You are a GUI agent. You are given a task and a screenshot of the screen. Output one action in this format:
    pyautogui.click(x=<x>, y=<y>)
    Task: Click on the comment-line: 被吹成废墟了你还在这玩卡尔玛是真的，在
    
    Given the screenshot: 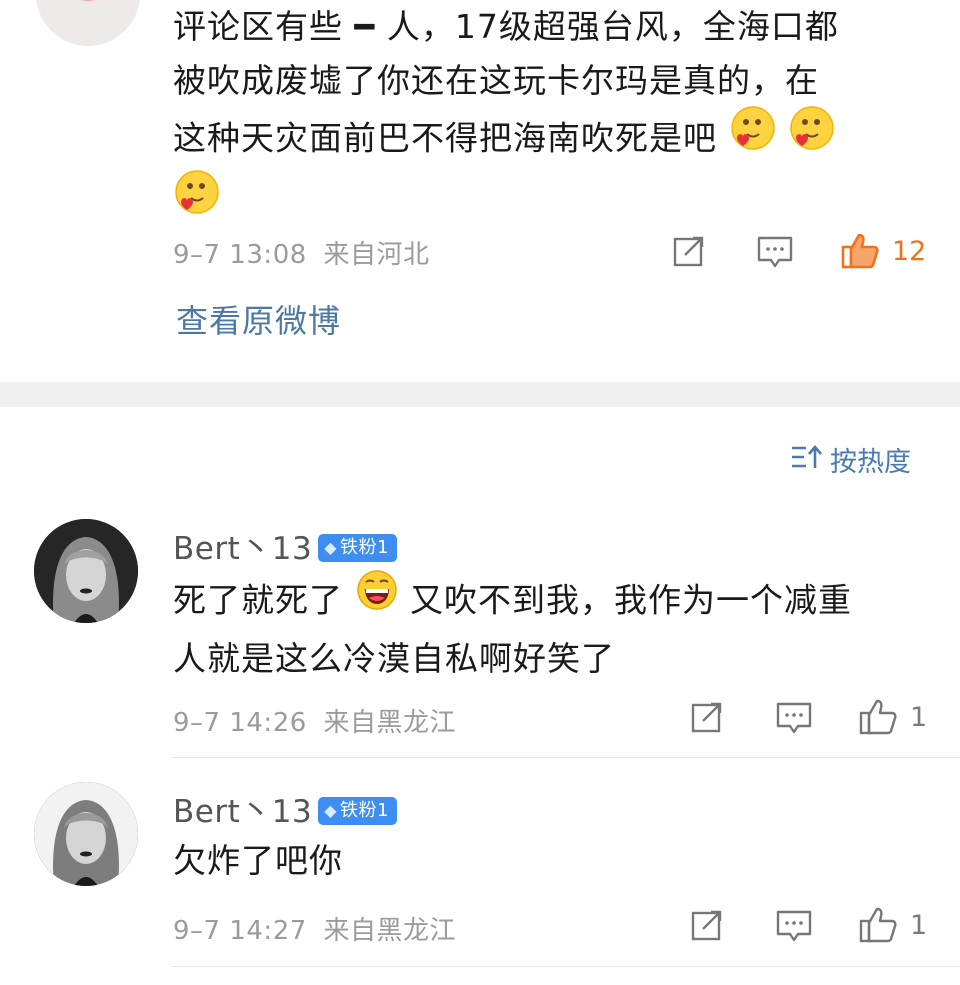 What is the action you would take?
    pyautogui.click(x=496, y=80)
    